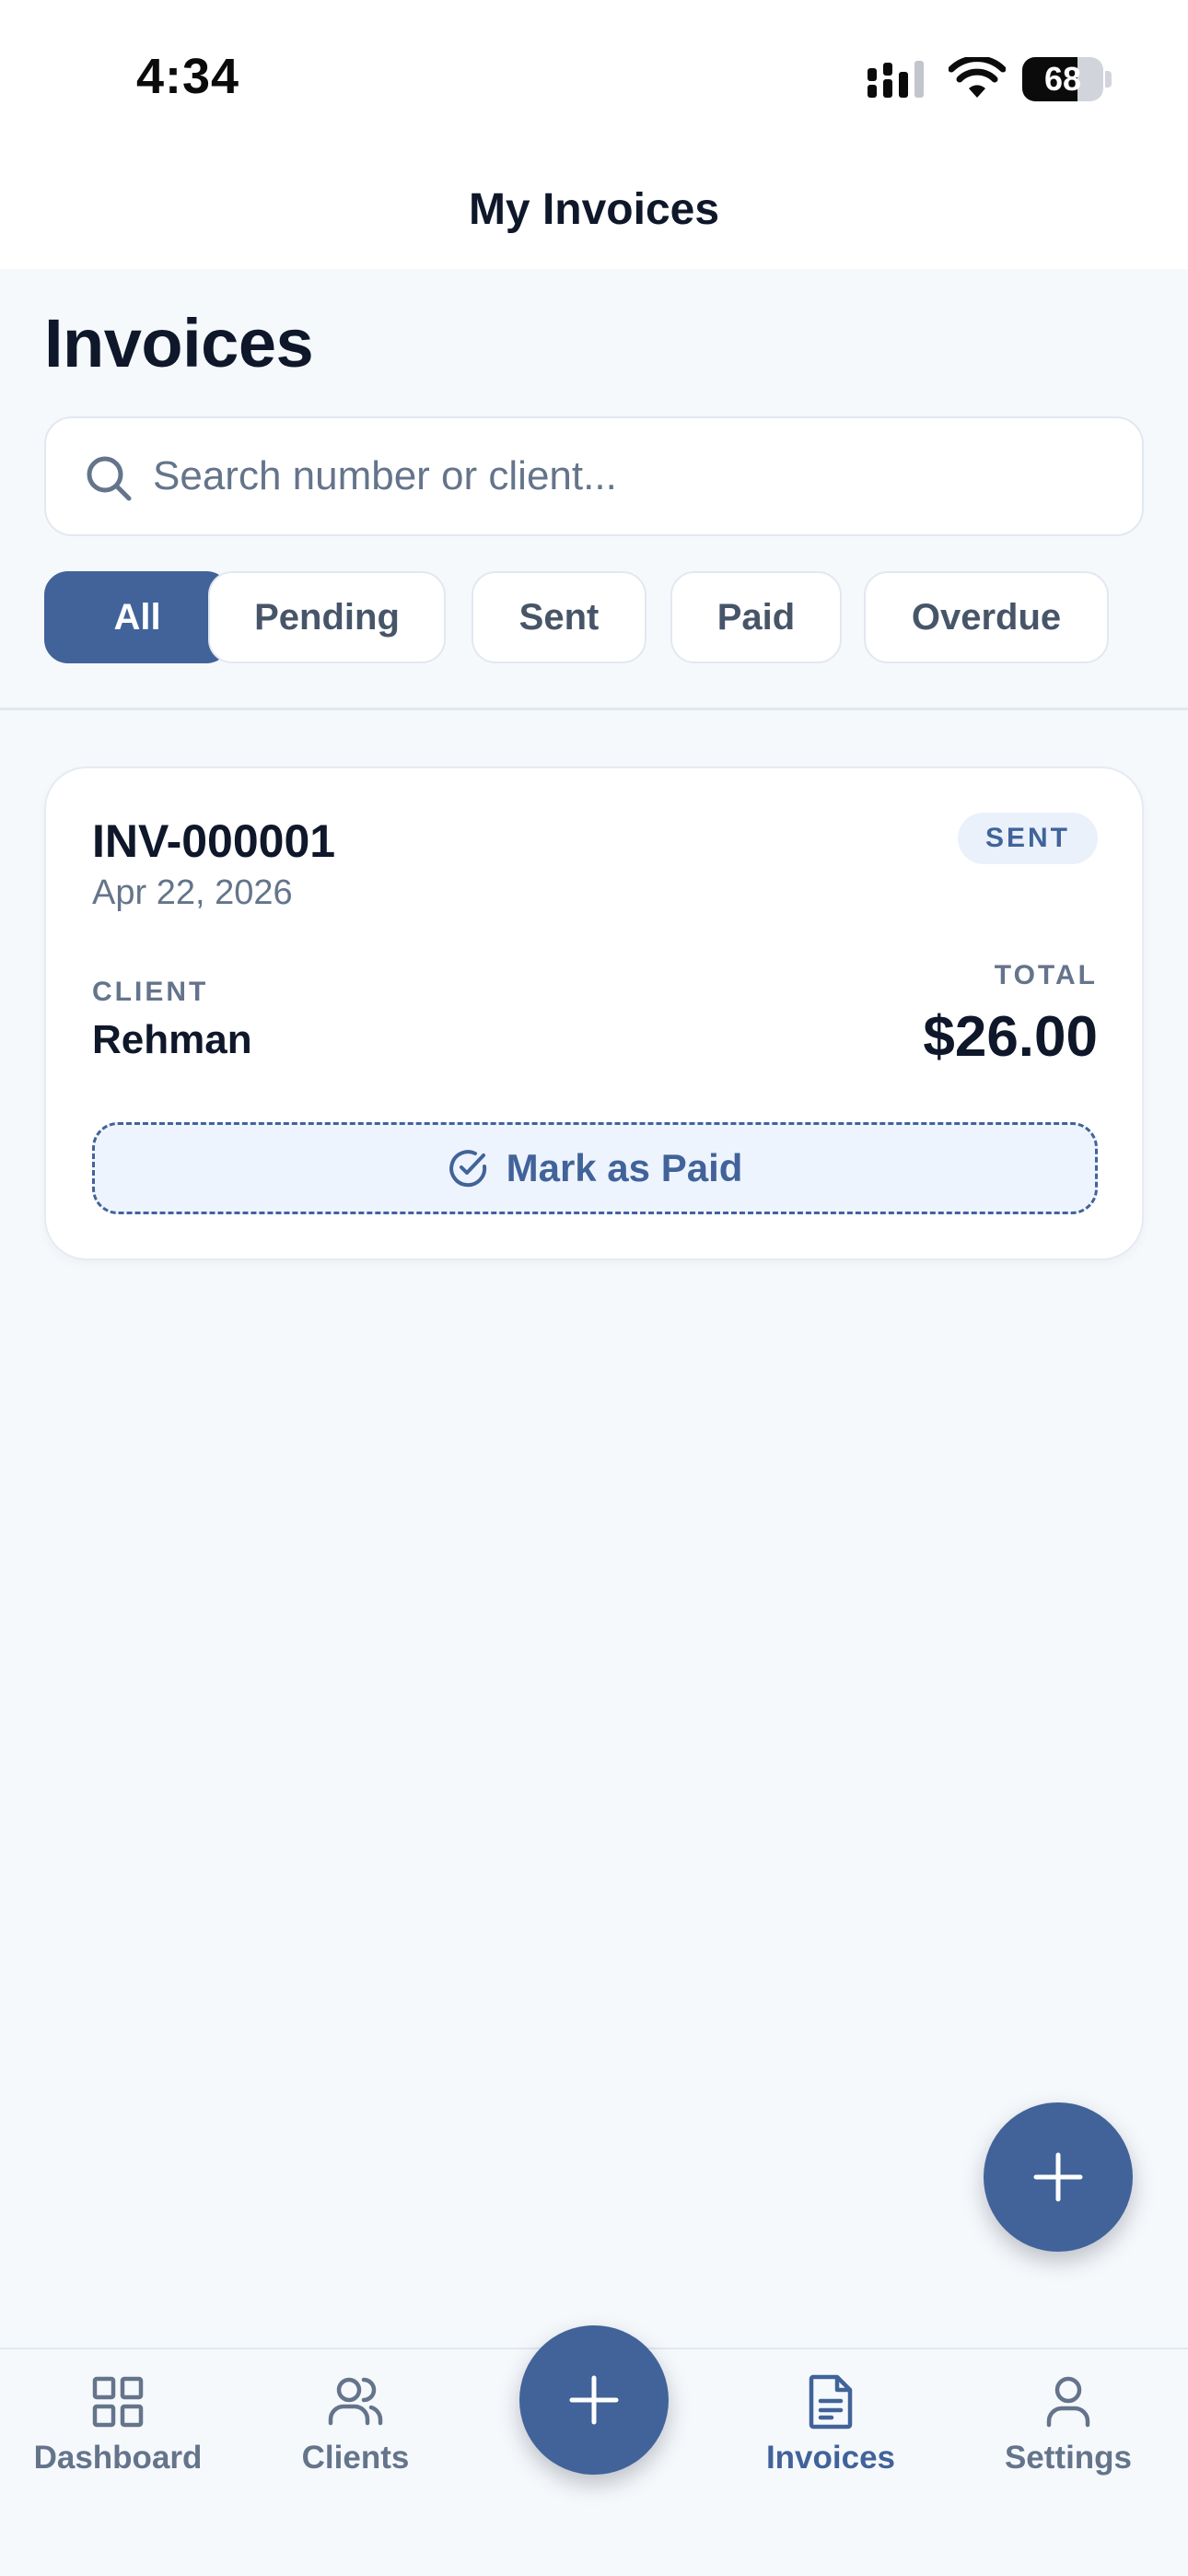  What do you see at coordinates (1027, 838) in the screenshot?
I see `status-badge: SENT` at bounding box center [1027, 838].